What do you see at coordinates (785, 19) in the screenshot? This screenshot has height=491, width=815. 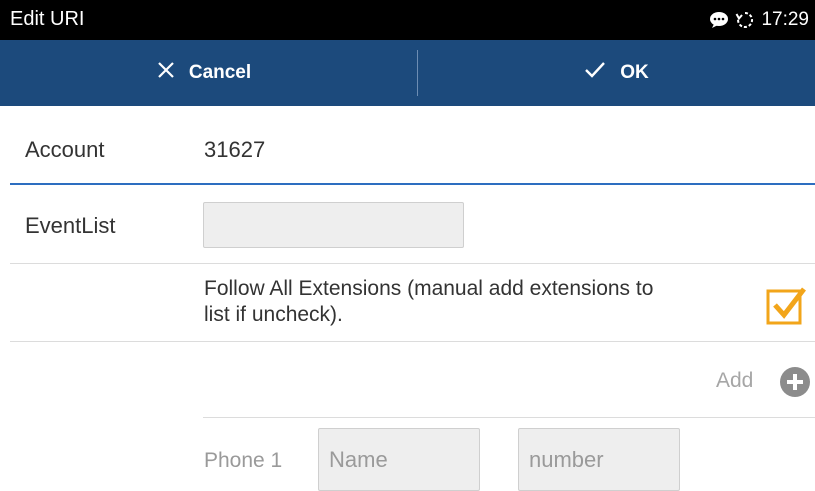 I see `clock: 17:29` at bounding box center [785, 19].